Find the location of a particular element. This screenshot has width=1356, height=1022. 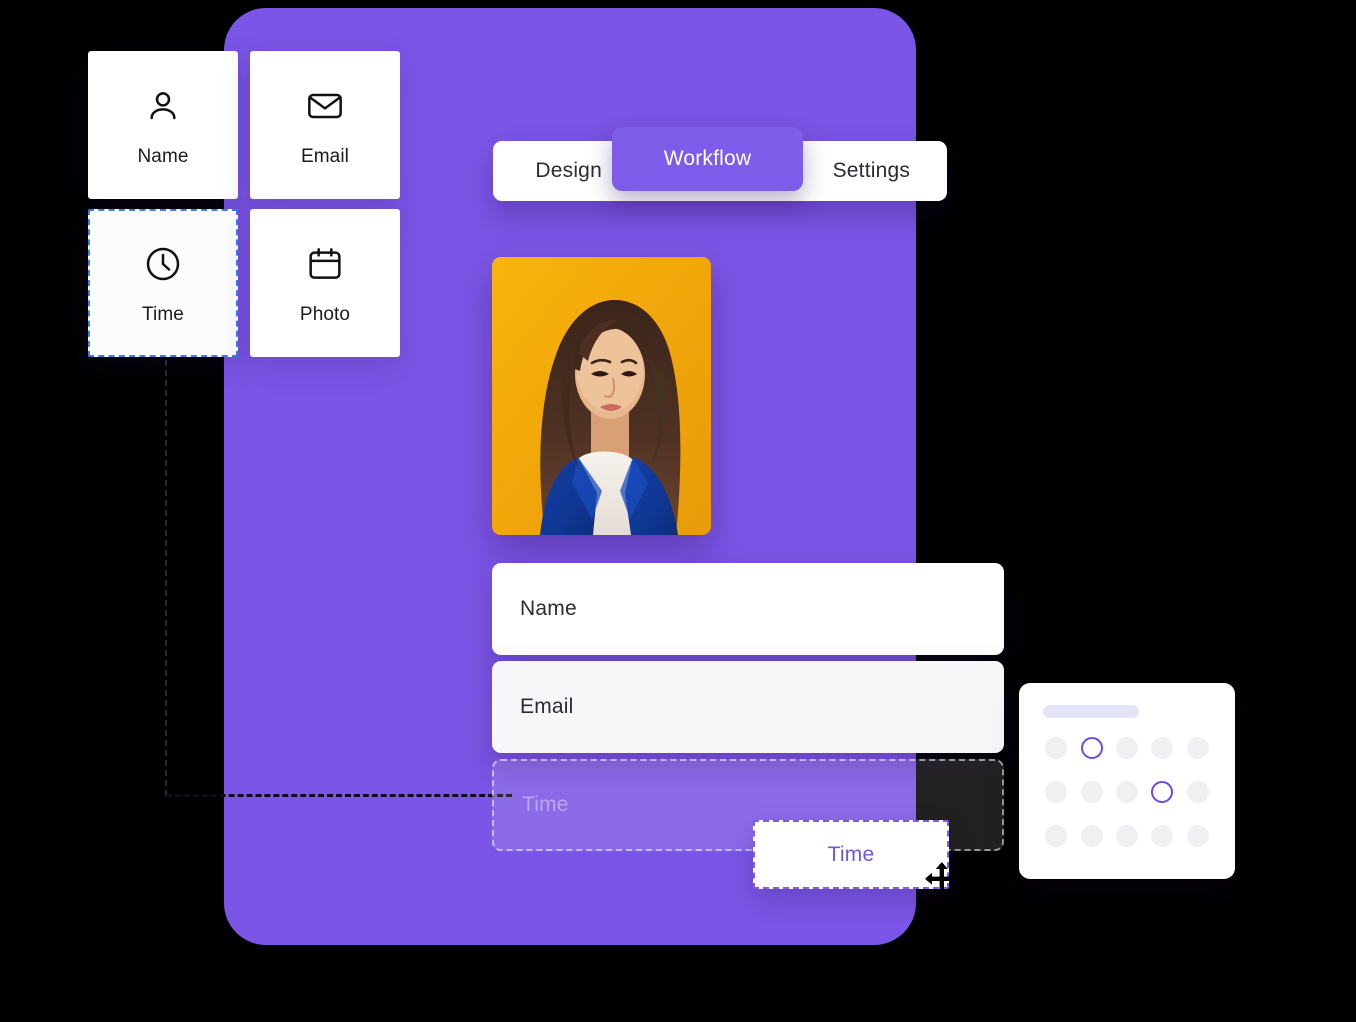

preview-photo is located at coordinates (601, 396).